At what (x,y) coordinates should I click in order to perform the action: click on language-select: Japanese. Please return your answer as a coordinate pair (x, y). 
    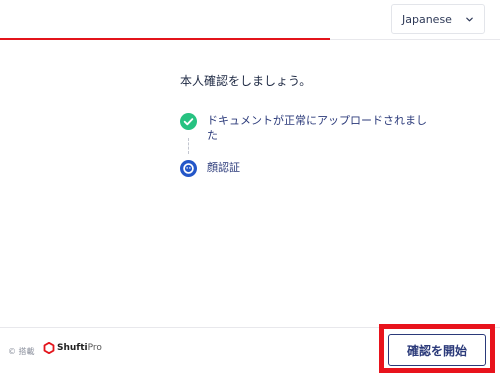
    Looking at the image, I should click on (438, 19).